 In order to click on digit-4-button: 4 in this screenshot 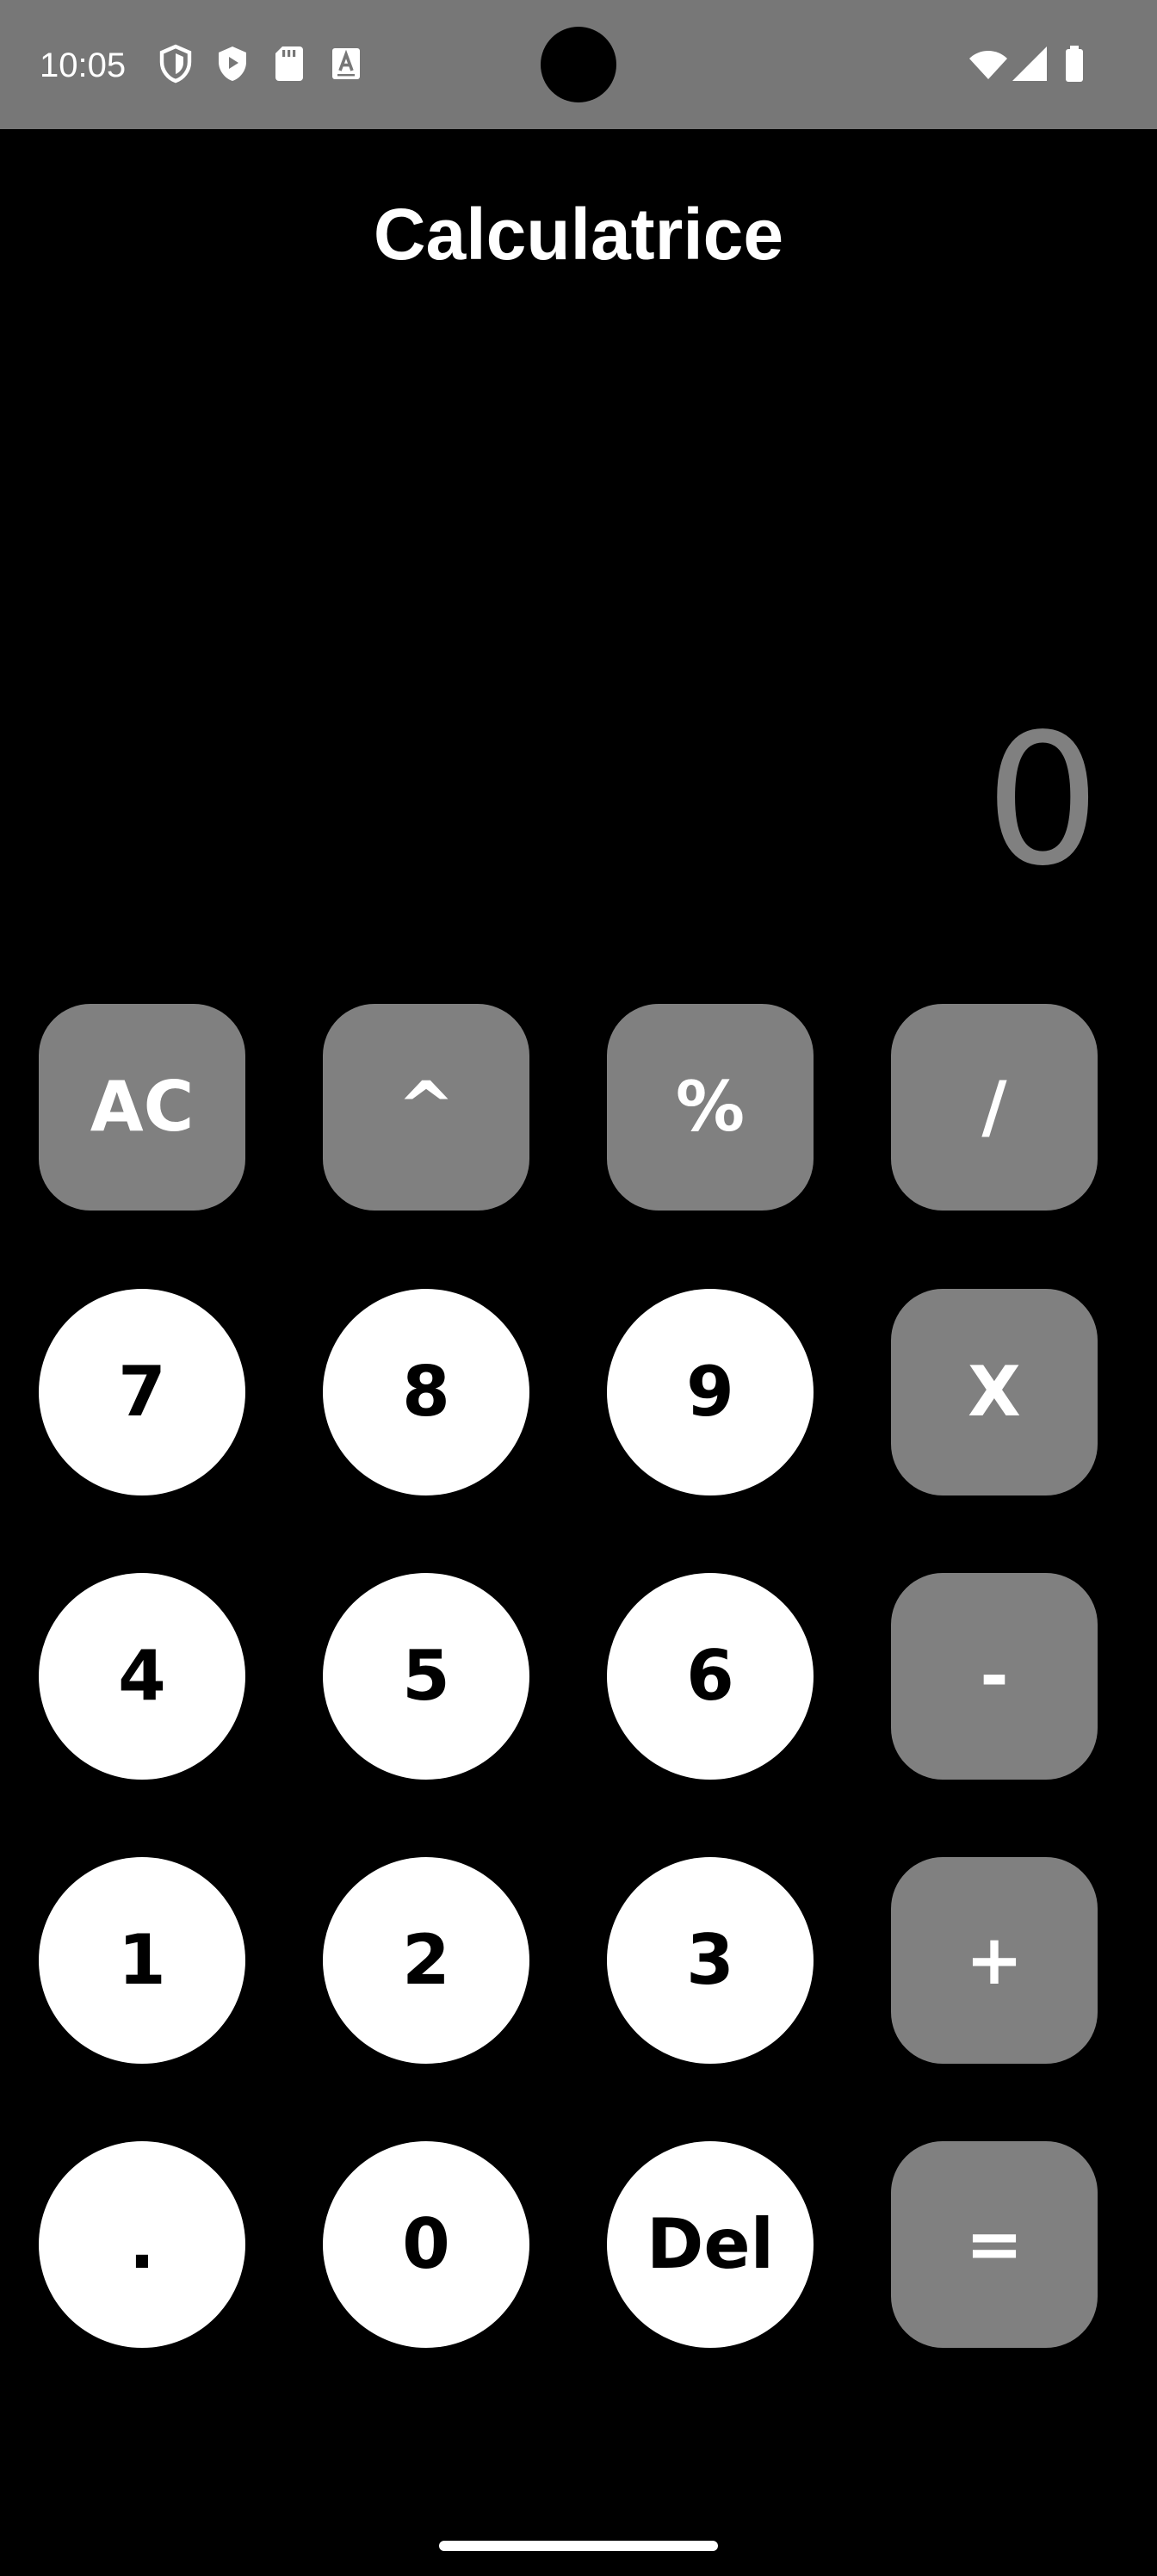, I will do `click(142, 1676)`.